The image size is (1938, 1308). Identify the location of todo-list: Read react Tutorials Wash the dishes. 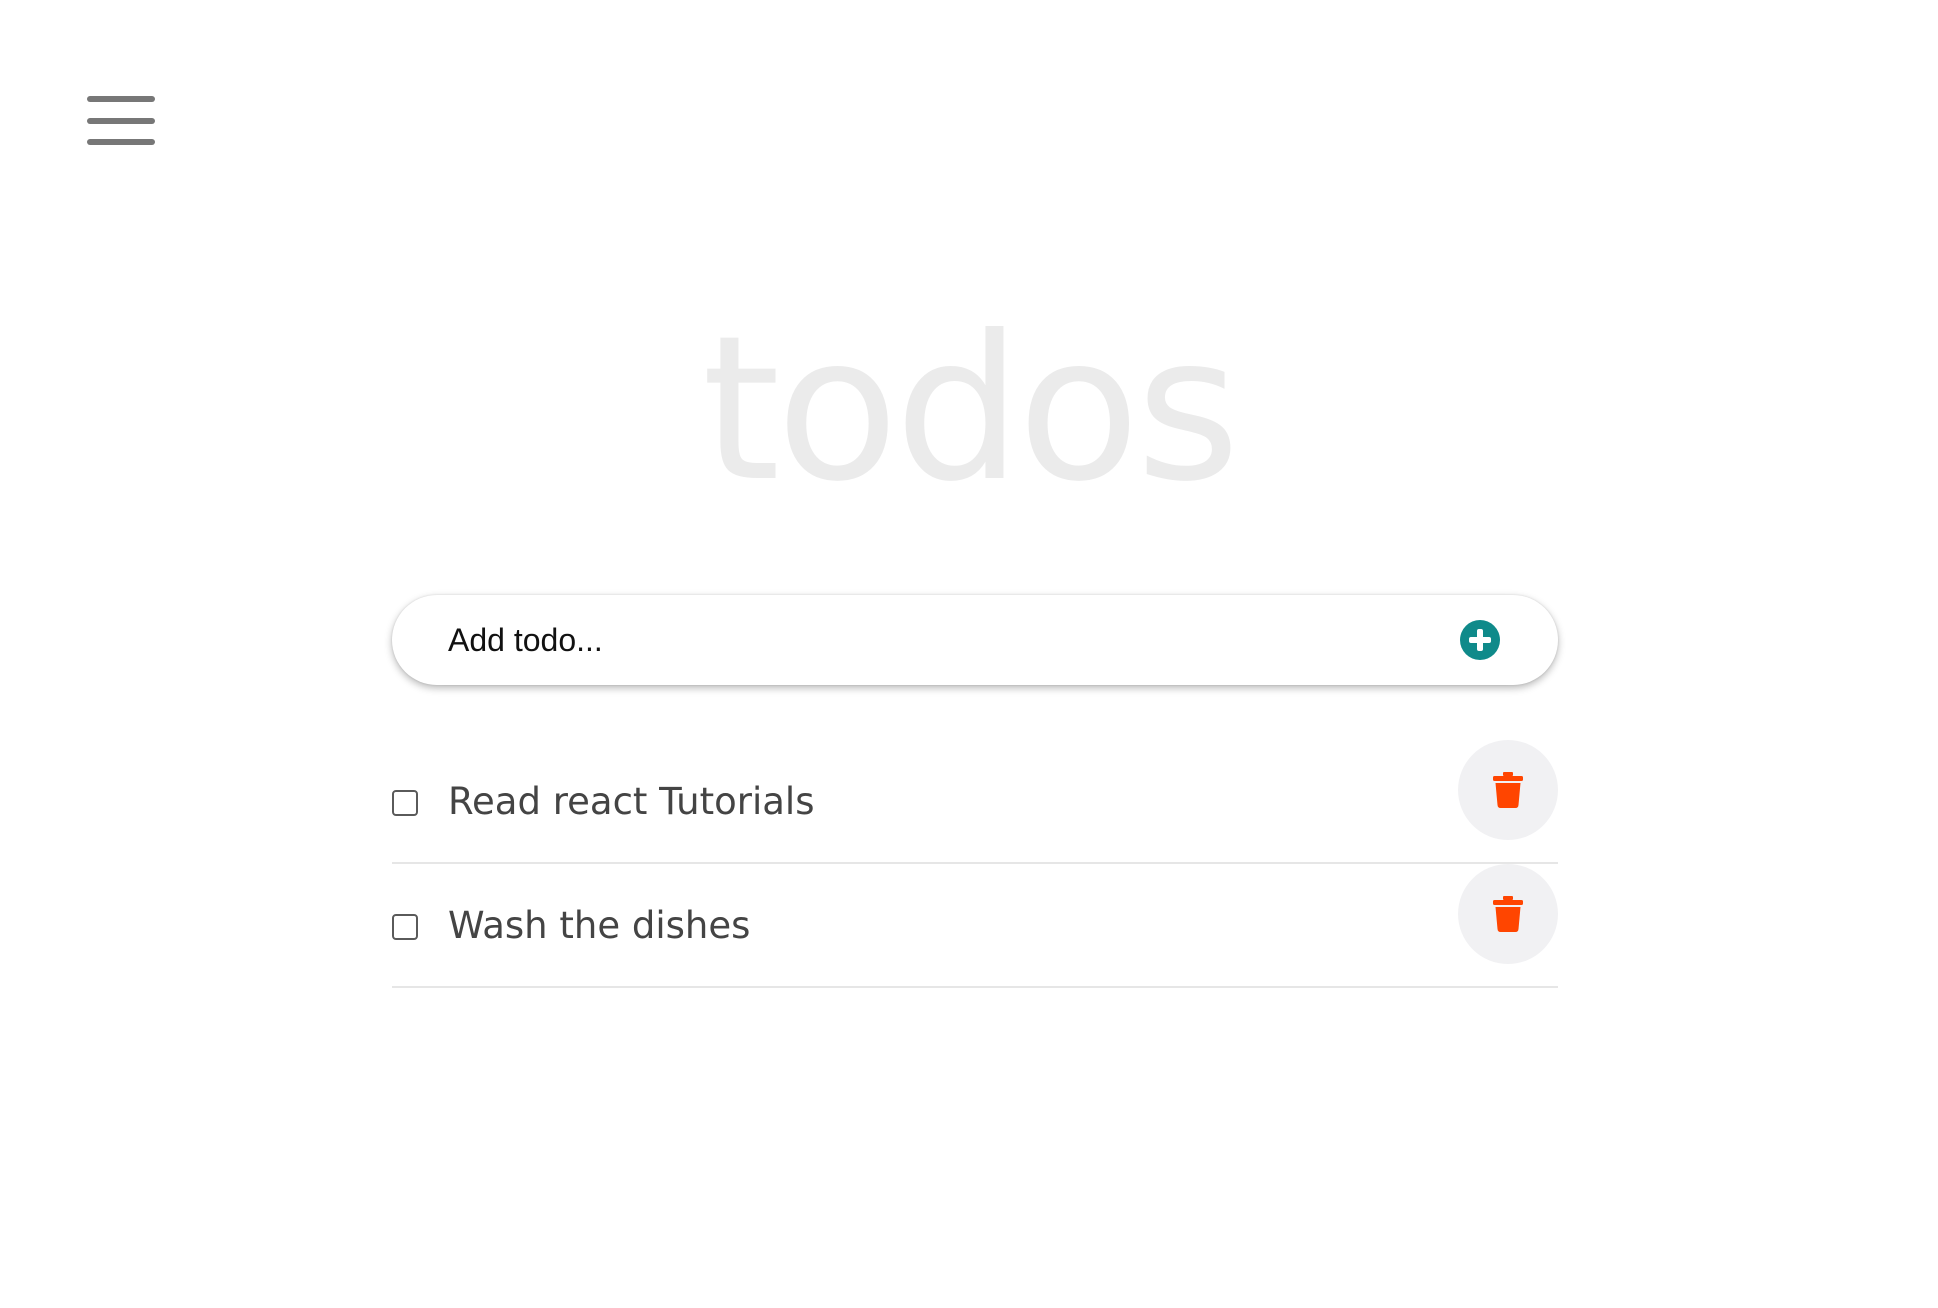
(975, 864).